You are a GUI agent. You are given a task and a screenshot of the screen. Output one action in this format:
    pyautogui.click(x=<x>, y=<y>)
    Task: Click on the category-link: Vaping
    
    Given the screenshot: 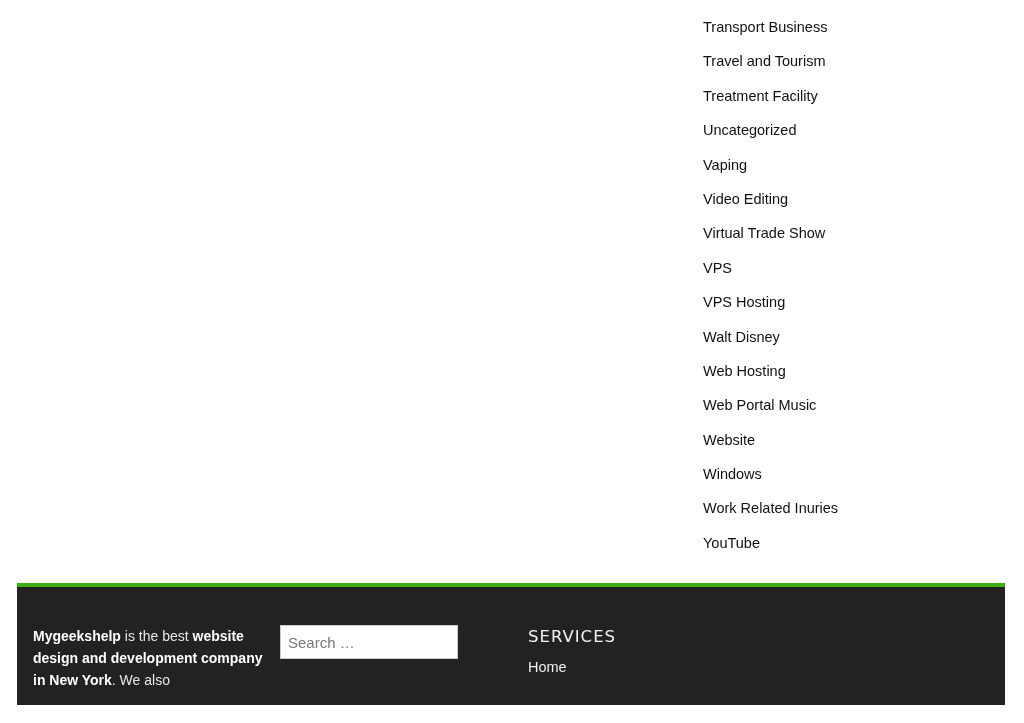 What is the action you would take?
    pyautogui.click(x=725, y=165)
    